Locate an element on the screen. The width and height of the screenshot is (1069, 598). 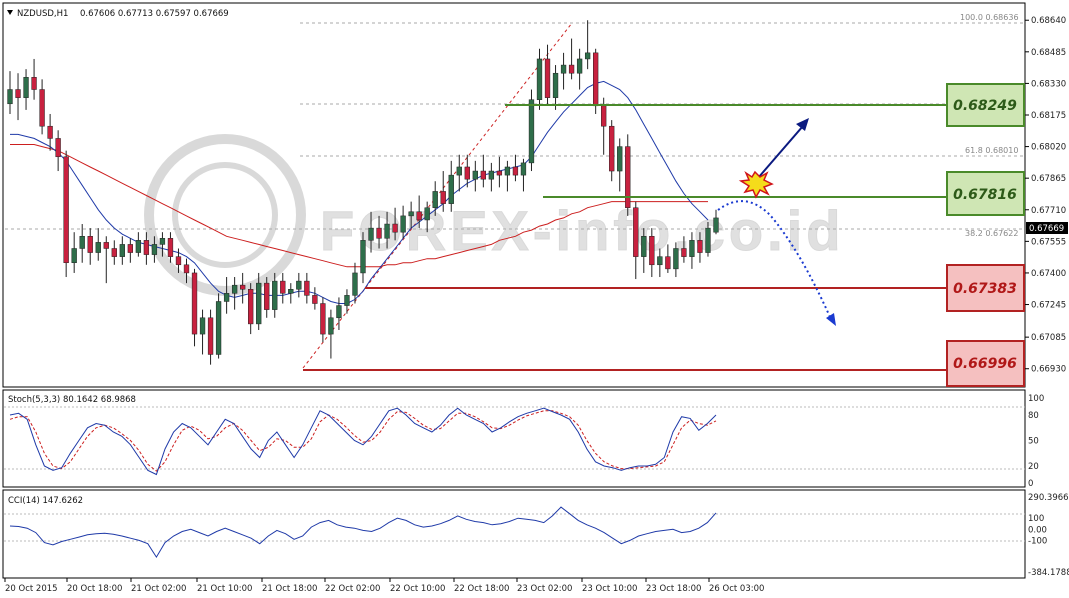
time-tick-label: 22 Oct 10:00 is located at coordinates (417, 589).